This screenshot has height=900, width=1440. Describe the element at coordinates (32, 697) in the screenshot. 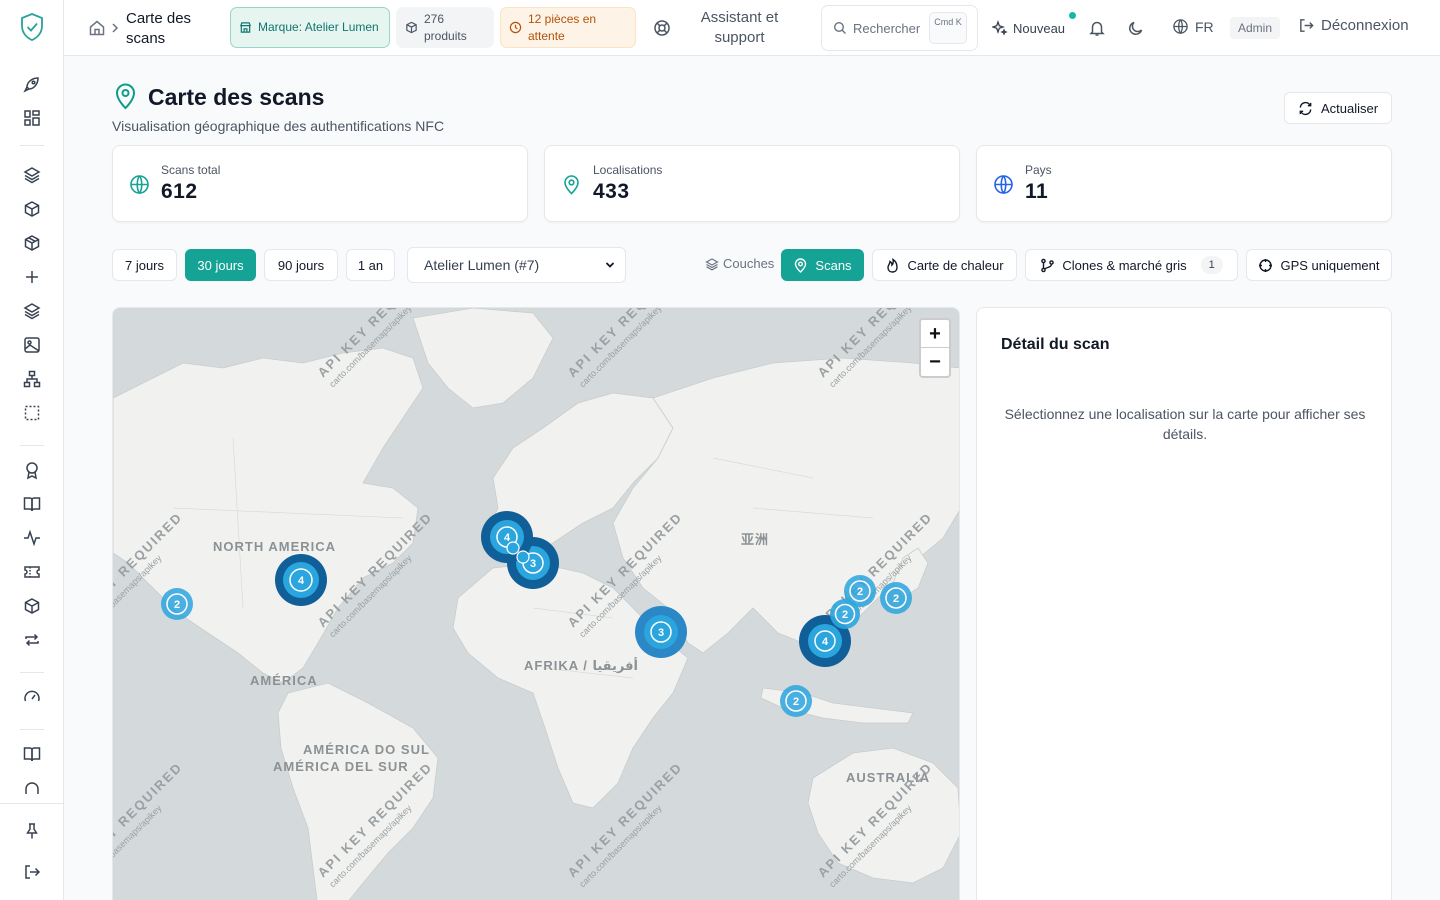

I see `gauge-icon` at that location.